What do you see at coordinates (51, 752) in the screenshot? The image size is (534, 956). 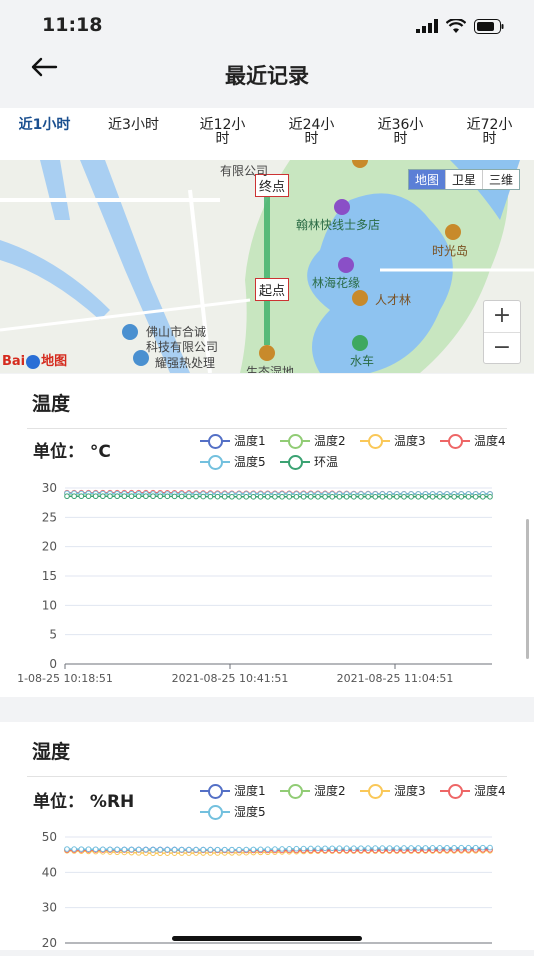 I see `humidity-title: 湿度` at bounding box center [51, 752].